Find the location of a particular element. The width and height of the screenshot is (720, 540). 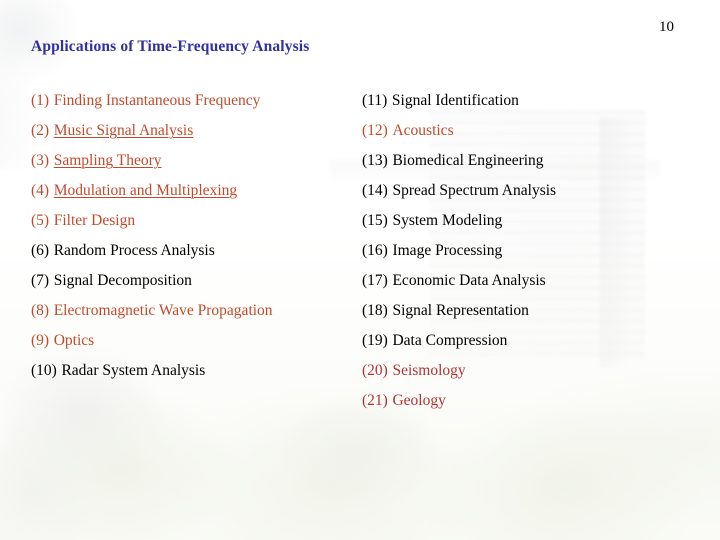

list-item-number: (16) is located at coordinates (375, 250).